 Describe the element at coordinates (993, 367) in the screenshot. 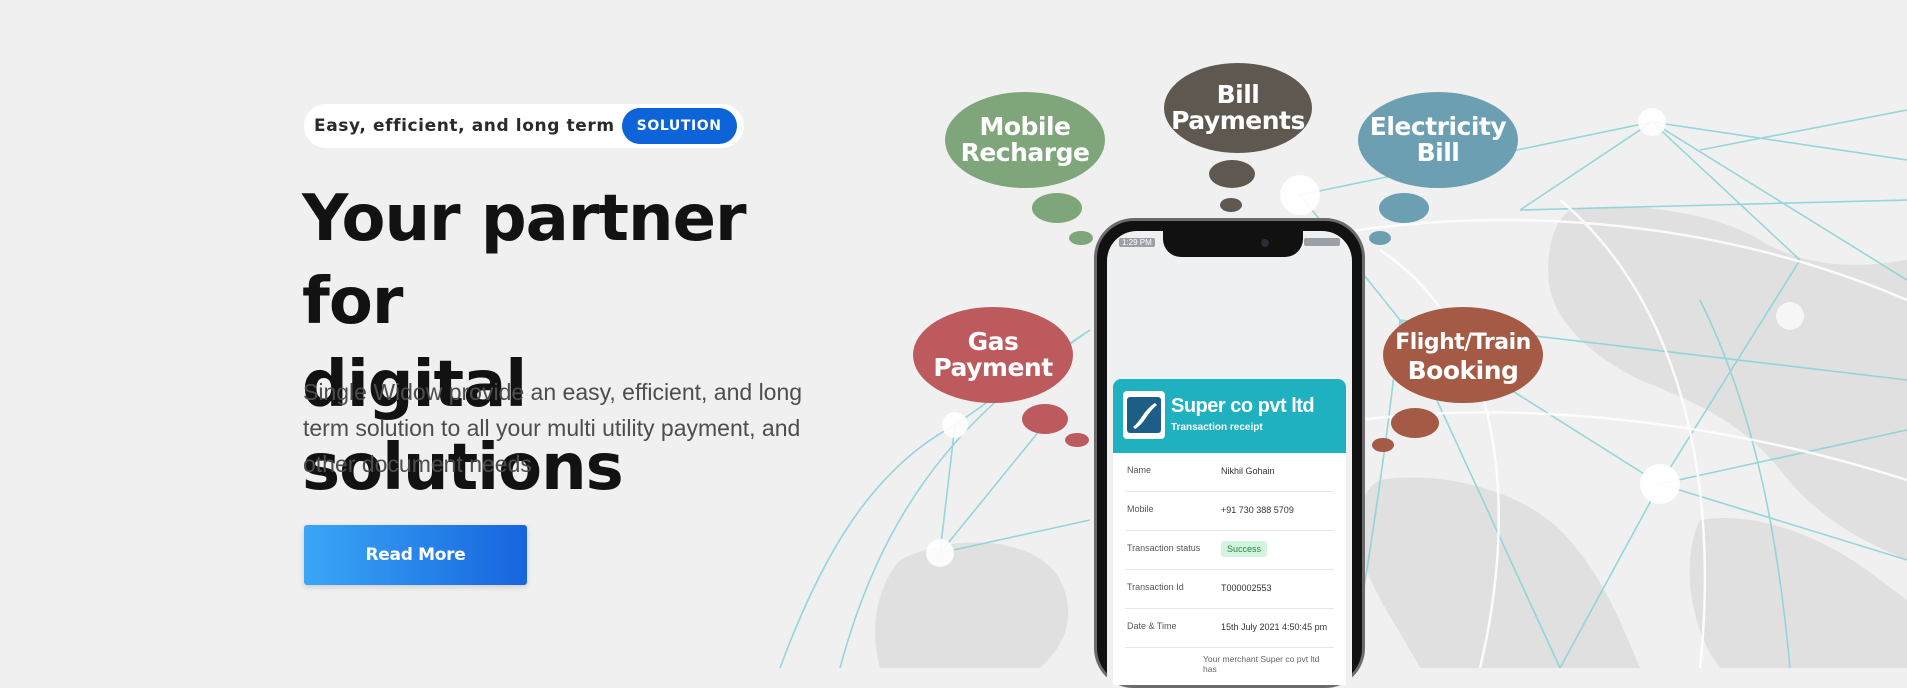

I see `bubble-label-line2: Payment` at that location.